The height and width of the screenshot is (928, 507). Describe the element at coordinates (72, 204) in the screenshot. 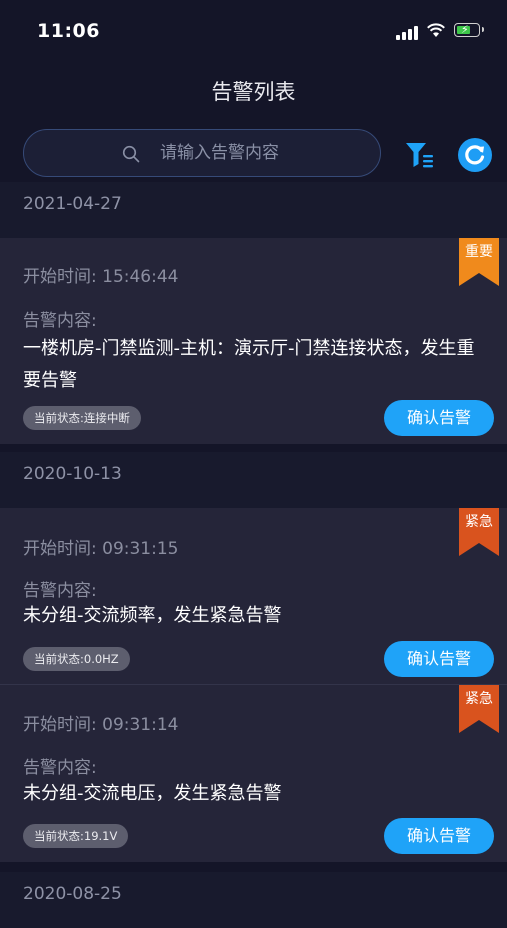

I see `date-label: 2021-04-27` at that location.